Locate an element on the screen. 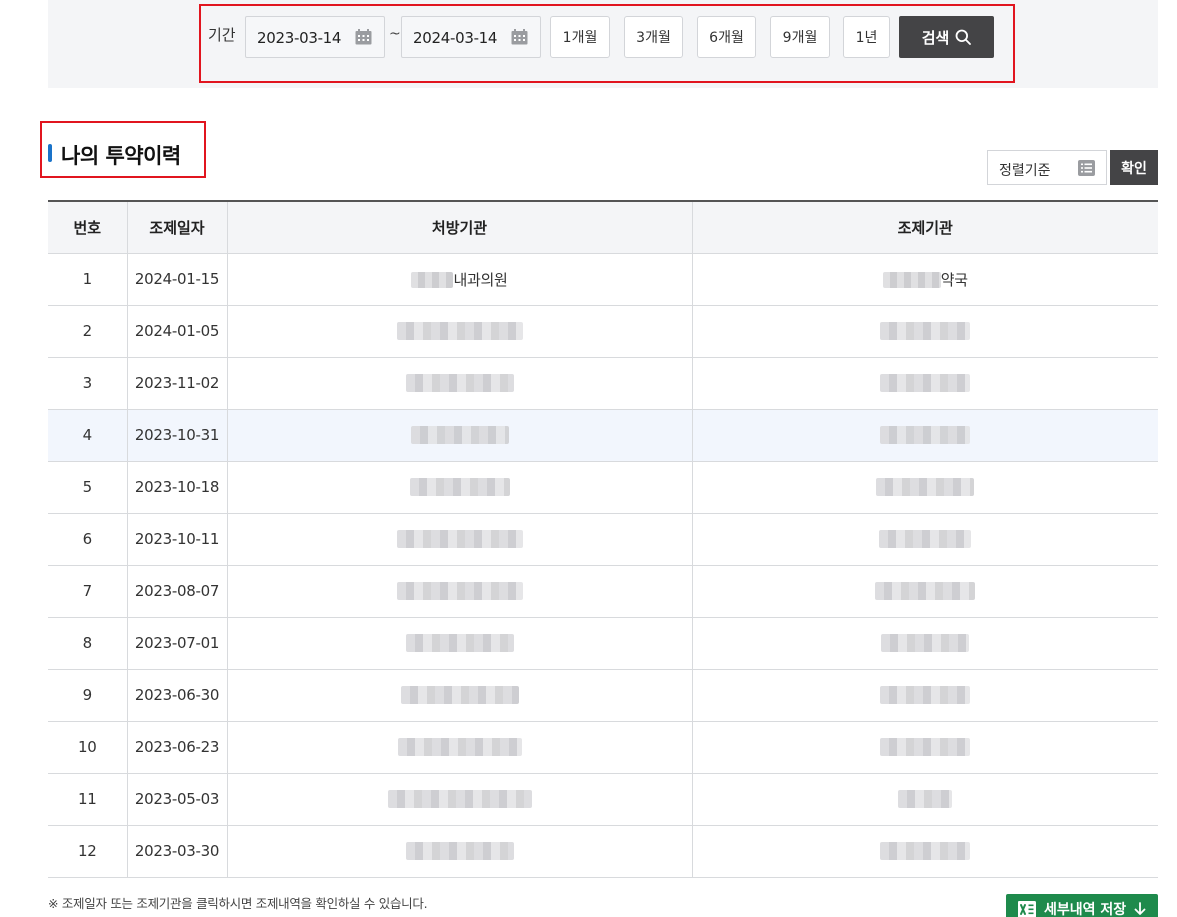  search-icon is located at coordinates (963, 37).